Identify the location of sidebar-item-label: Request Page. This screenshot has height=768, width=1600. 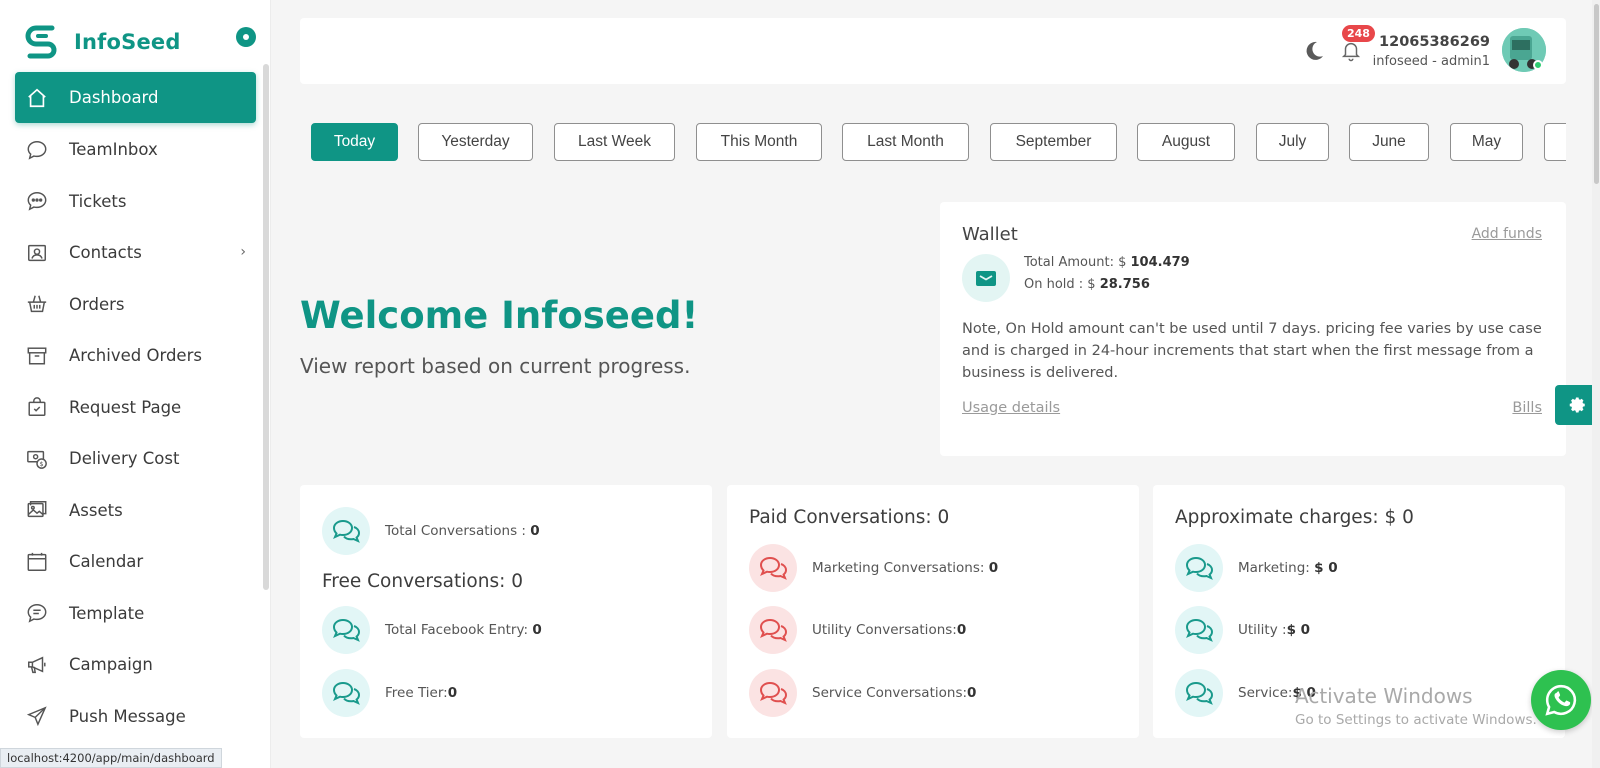
(125, 407).